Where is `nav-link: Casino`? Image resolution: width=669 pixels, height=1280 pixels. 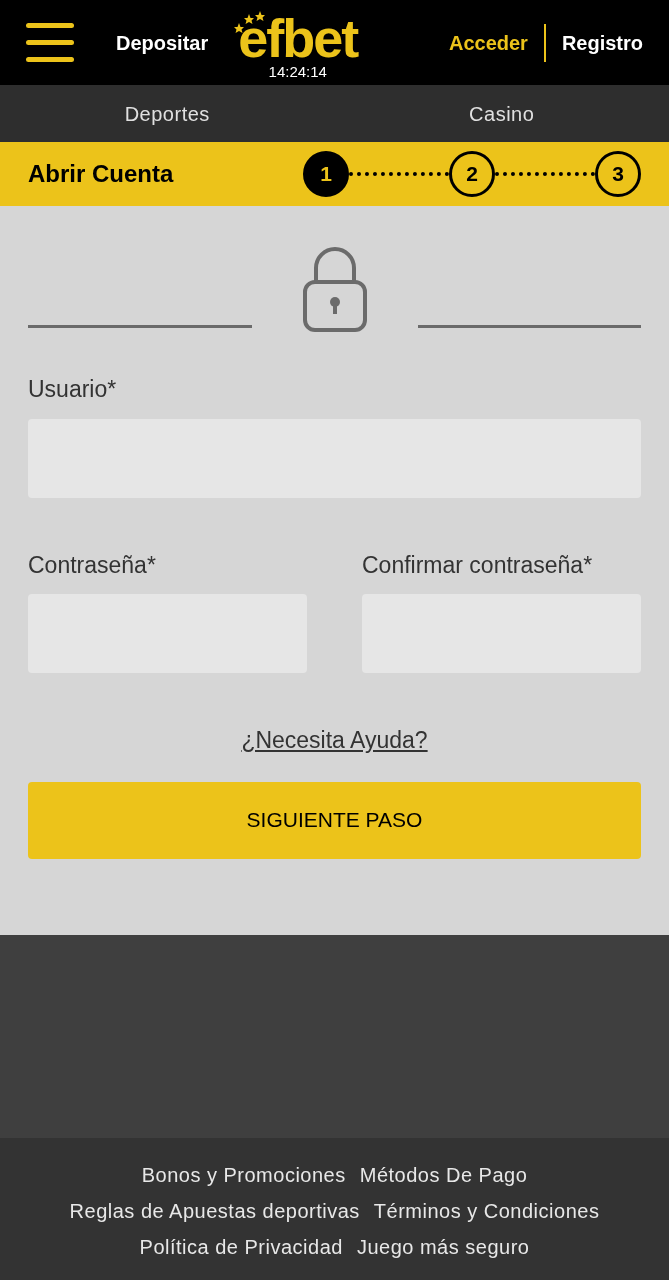
nav-link: Casino is located at coordinates (502, 113).